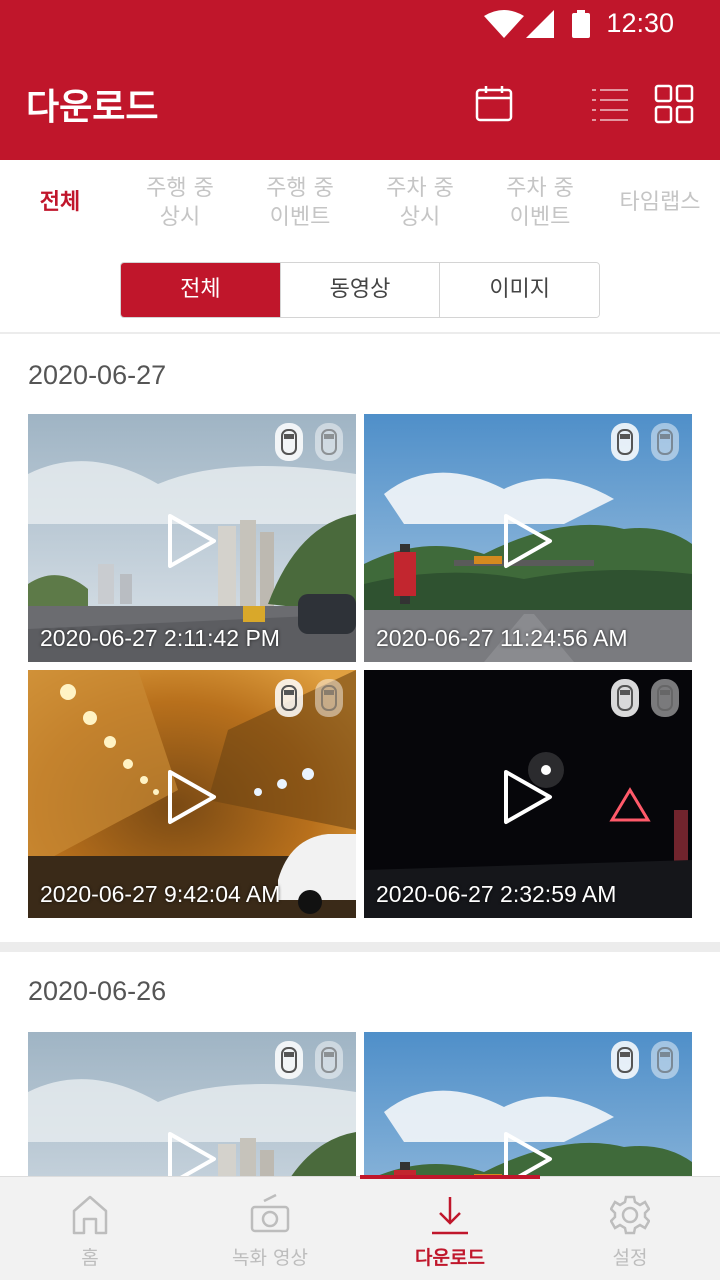  I want to click on nav-home: 홈, so click(90, 1228).